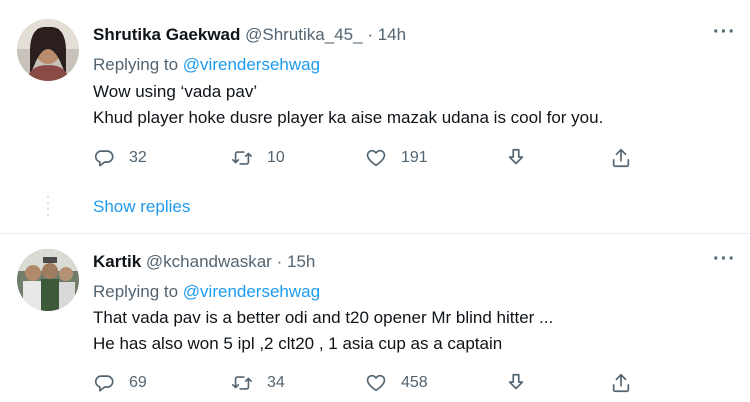 The image size is (750, 402). I want to click on like-button: 191, so click(396, 158).